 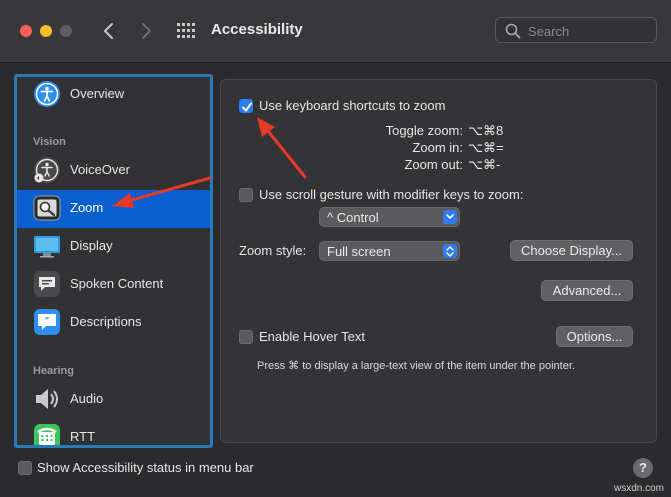 I want to click on show-all-button, so click(x=186, y=32).